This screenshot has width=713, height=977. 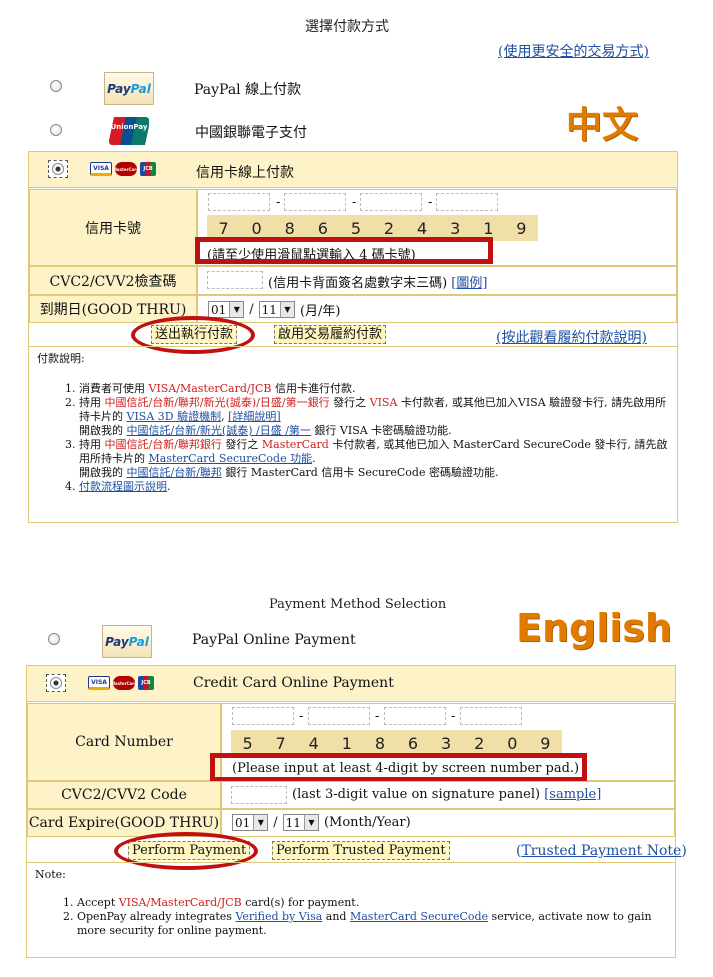 I want to click on en-cvc-label: CVC2/CVV2 Code, so click(x=124, y=795).